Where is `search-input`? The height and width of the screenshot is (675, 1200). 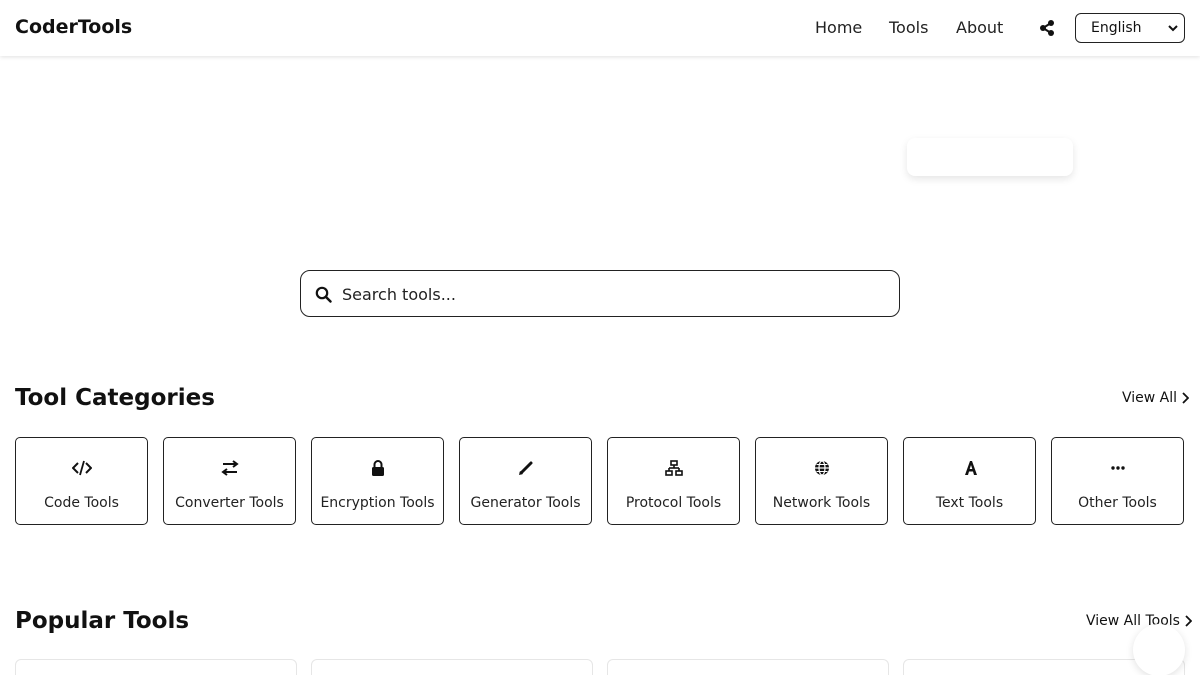
search-input is located at coordinates (612, 294).